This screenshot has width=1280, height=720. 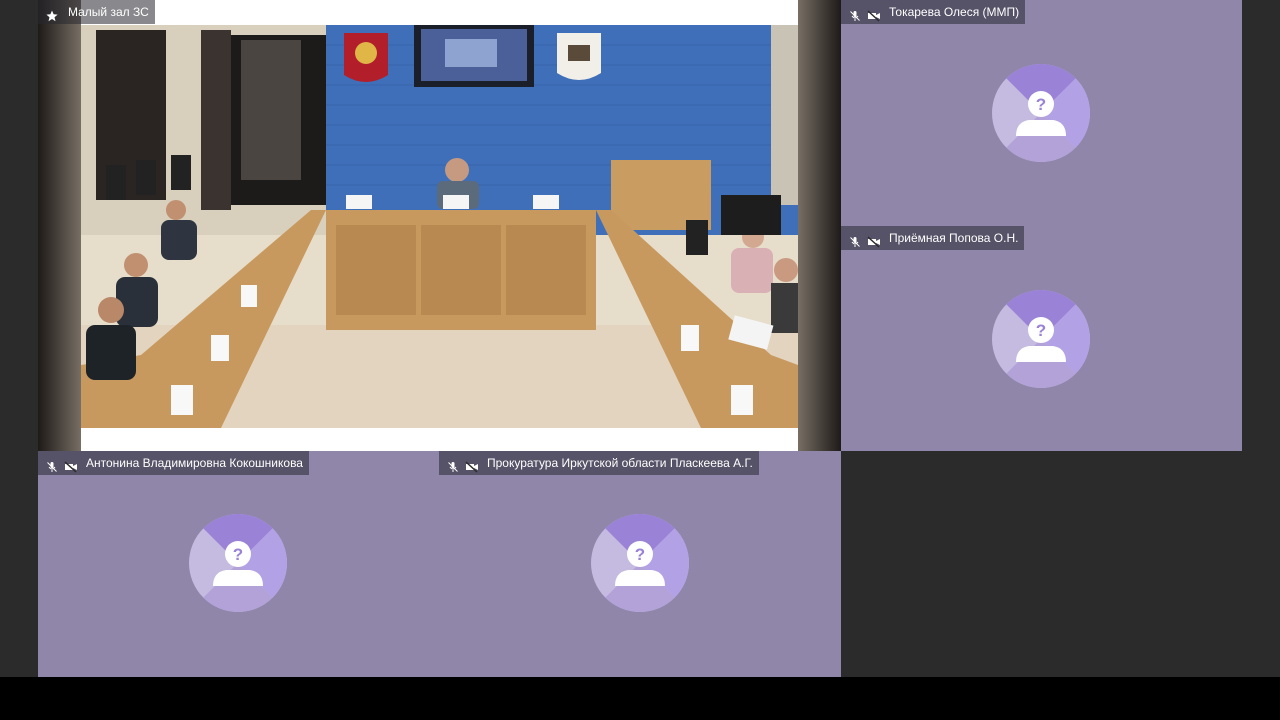 What do you see at coordinates (640, 698) in the screenshot?
I see `bottom-bar` at bounding box center [640, 698].